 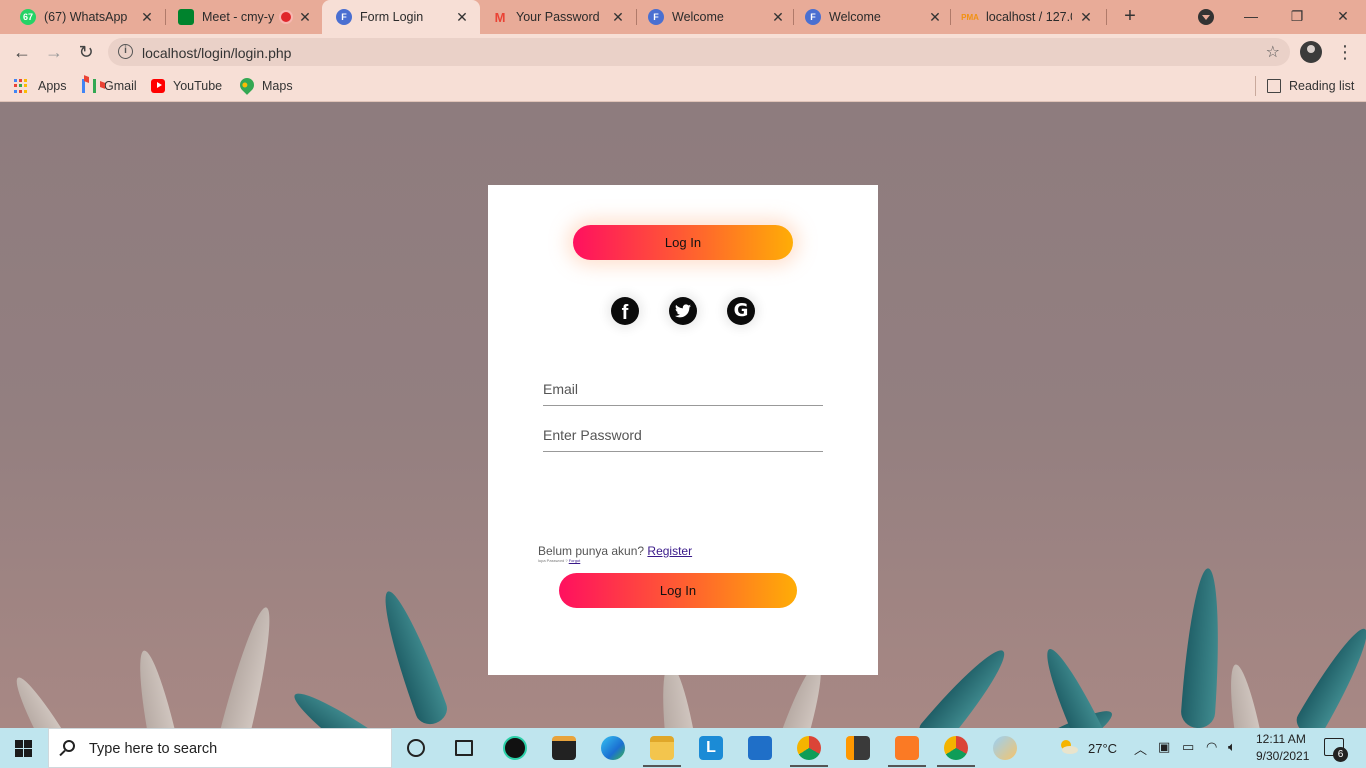 I want to click on restore-button: ❐, so click(x=1297, y=16).